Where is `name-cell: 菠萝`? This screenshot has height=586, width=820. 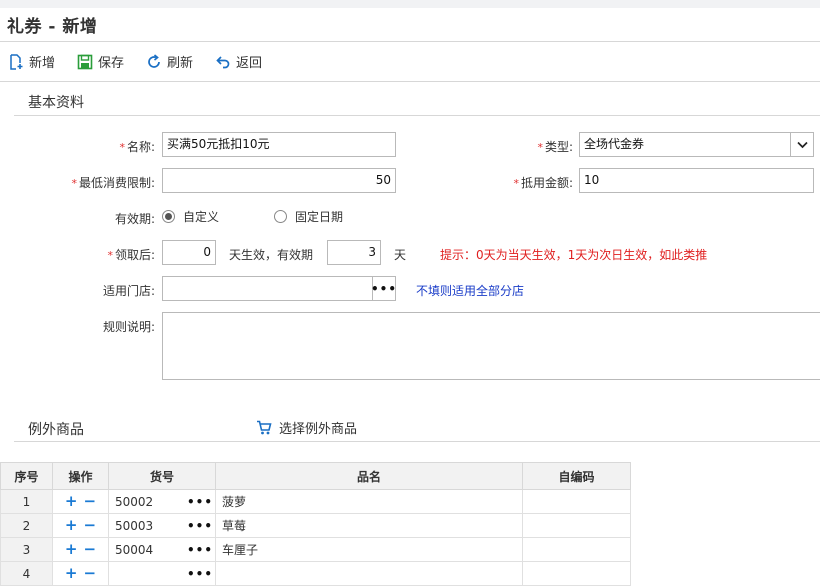 name-cell: 菠萝 is located at coordinates (369, 501).